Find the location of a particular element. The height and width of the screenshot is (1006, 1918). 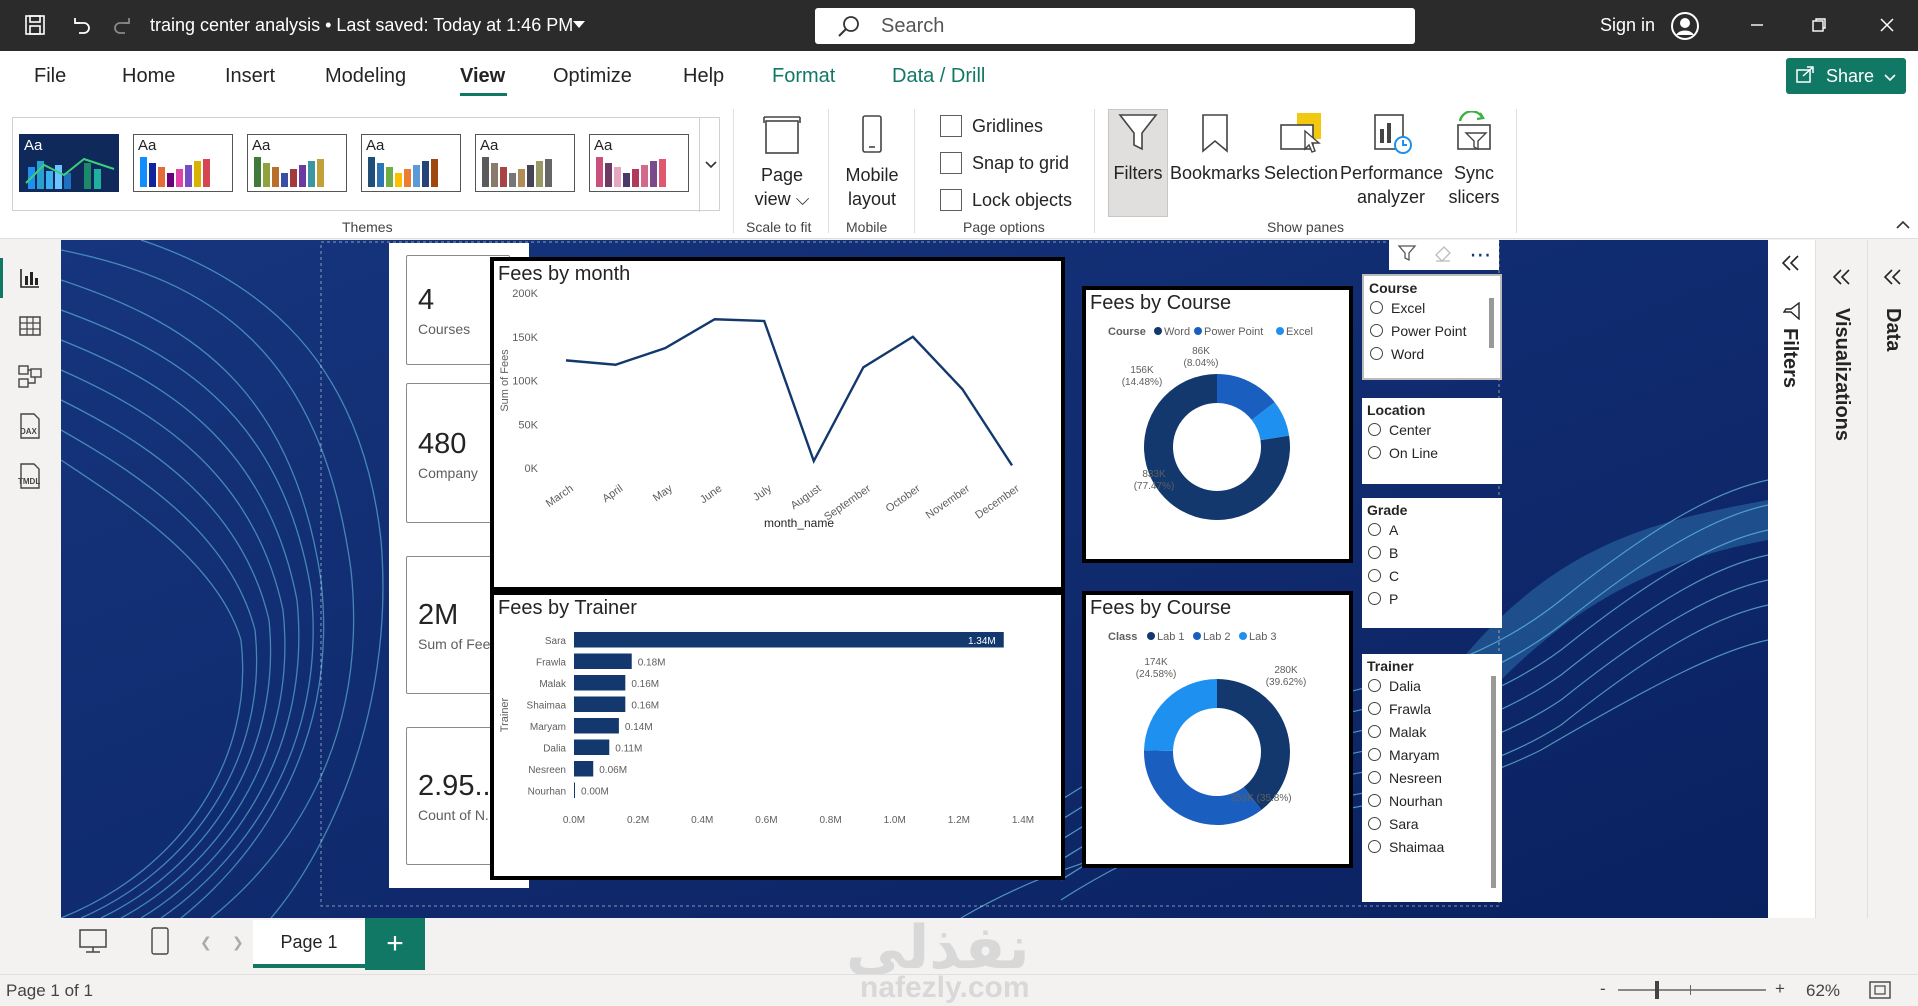

table-view-icon is located at coordinates (30, 326).